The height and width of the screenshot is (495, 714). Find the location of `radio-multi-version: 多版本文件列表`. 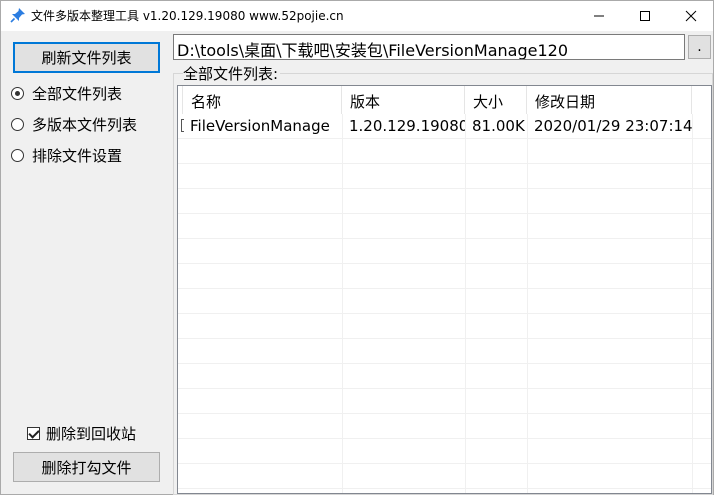

radio-multi-version: 多版本文件列表 is located at coordinates (74, 124).